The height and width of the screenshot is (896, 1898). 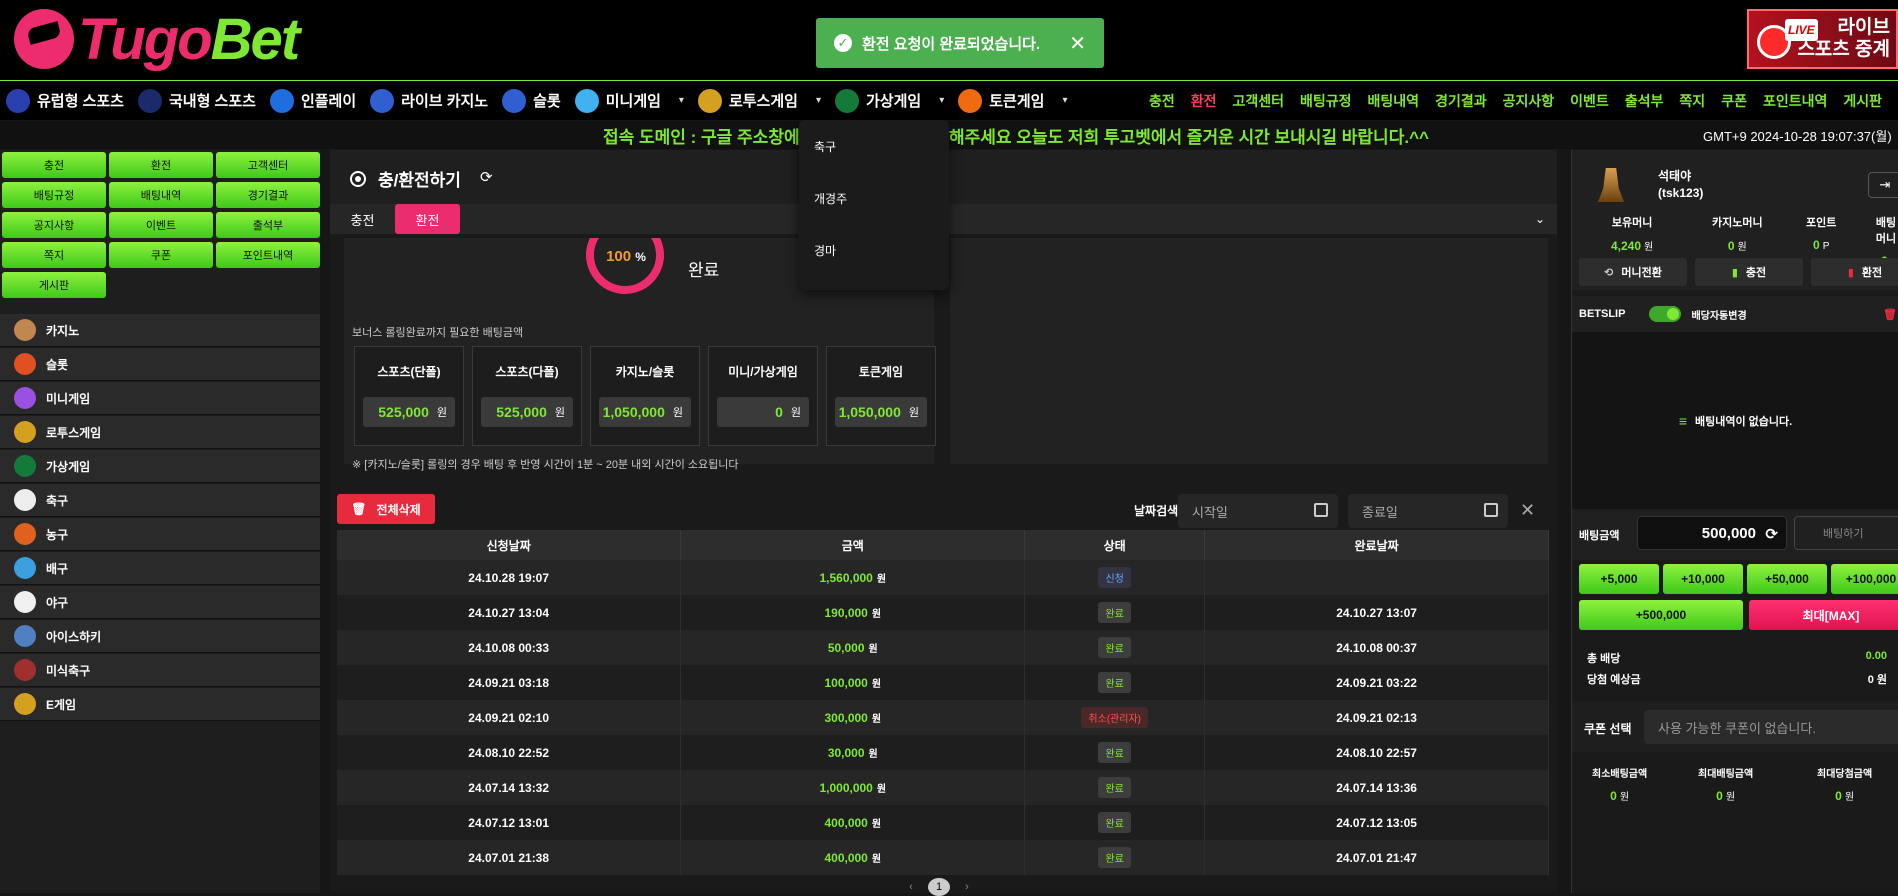 What do you see at coordinates (1749, 272) in the screenshot?
I see `wallet-button-1: ▮ 충전` at bounding box center [1749, 272].